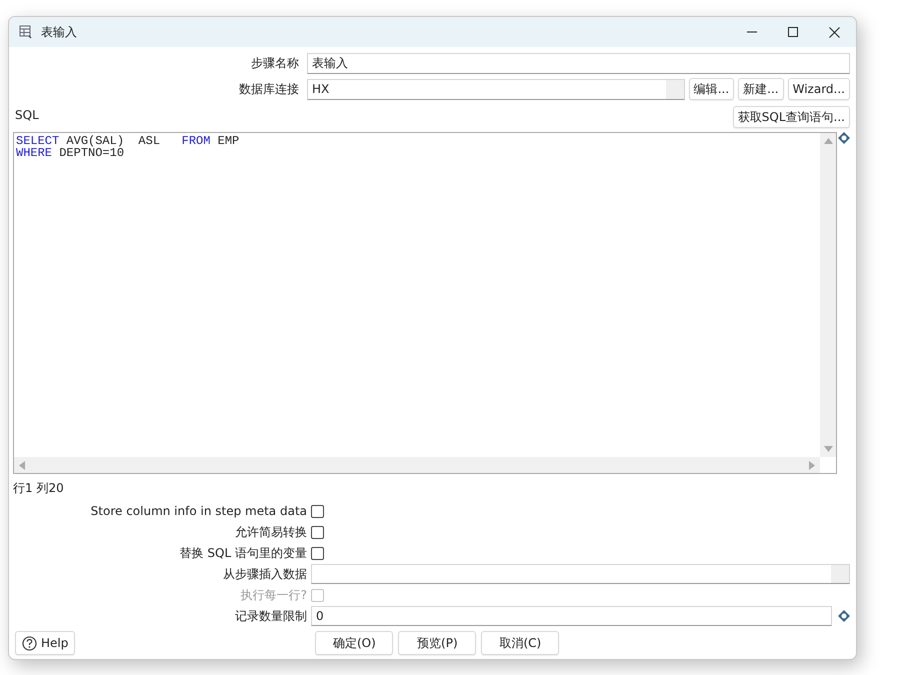 The height and width of the screenshot is (675, 920). What do you see at coordinates (437, 643) in the screenshot?
I see `dialog-button: 预览(P)` at bounding box center [437, 643].